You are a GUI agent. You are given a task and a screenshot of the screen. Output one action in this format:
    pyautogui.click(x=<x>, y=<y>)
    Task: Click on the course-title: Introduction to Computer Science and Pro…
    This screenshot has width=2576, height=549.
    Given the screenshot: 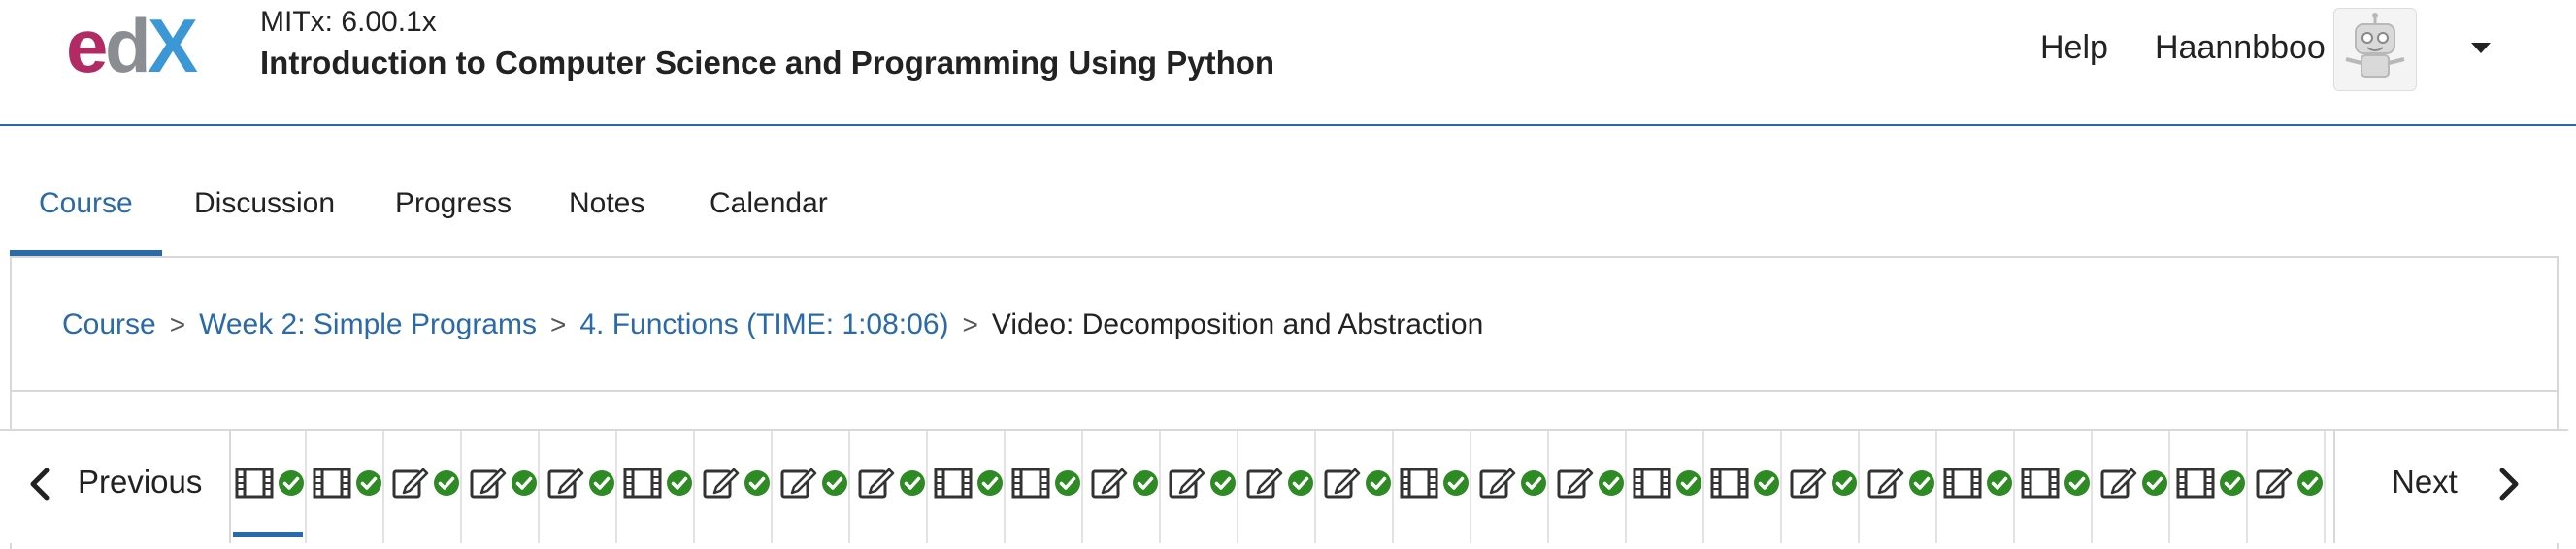 What is the action you would take?
    pyautogui.click(x=767, y=63)
    